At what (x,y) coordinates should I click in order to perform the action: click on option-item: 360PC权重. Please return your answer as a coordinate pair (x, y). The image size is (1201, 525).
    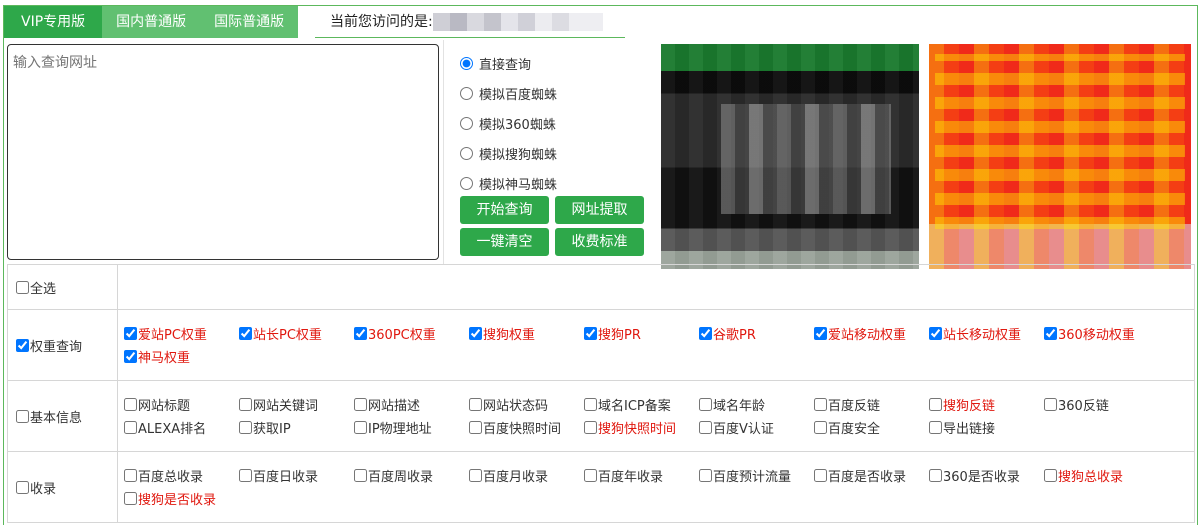
    Looking at the image, I should click on (411, 333).